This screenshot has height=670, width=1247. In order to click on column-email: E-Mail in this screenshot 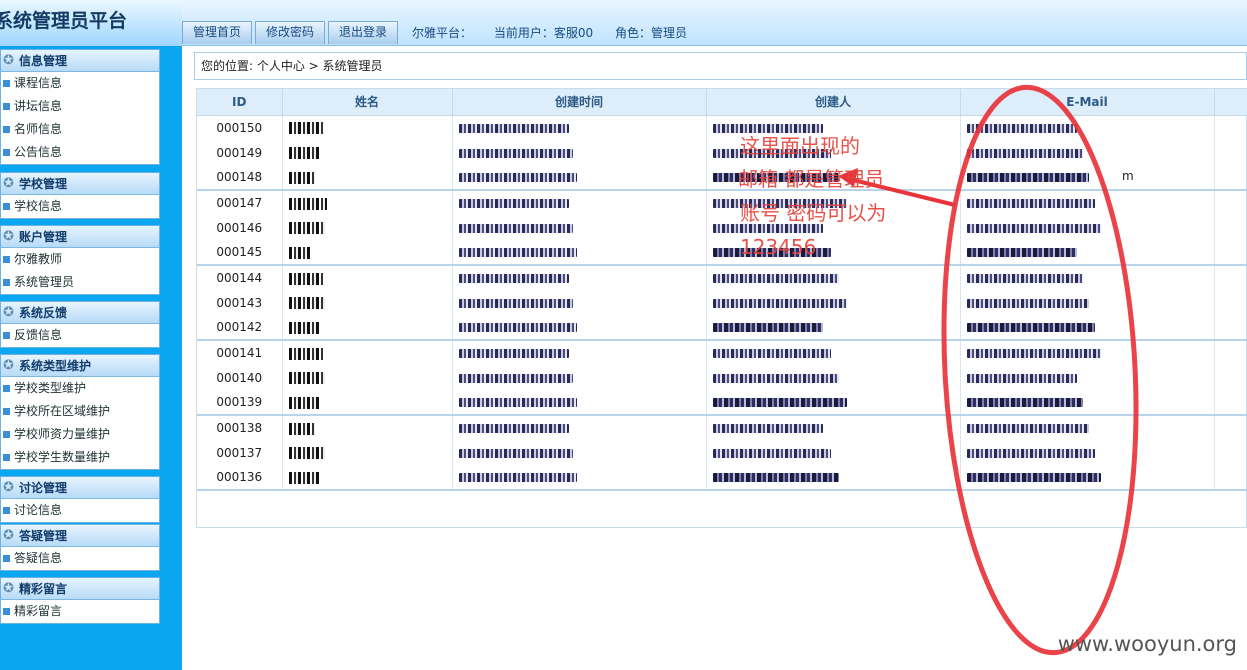, I will do `click(1087, 102)`.